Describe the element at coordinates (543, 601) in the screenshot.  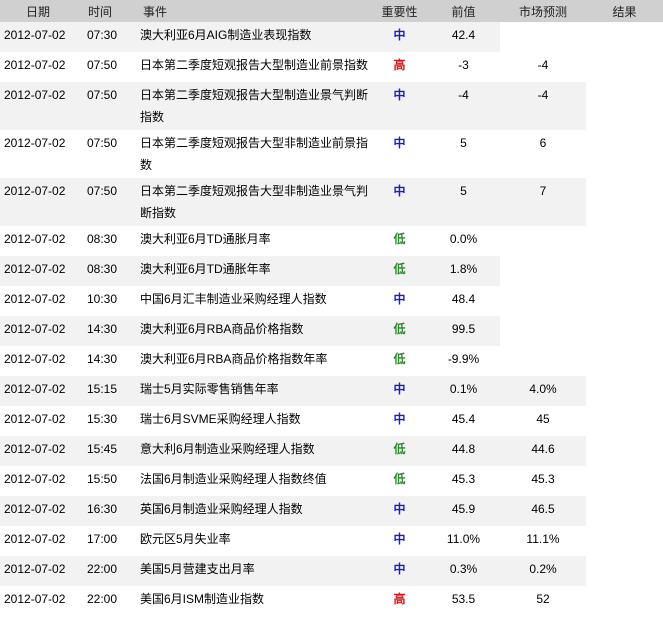
I see `cell-forecast: 52` at that location.